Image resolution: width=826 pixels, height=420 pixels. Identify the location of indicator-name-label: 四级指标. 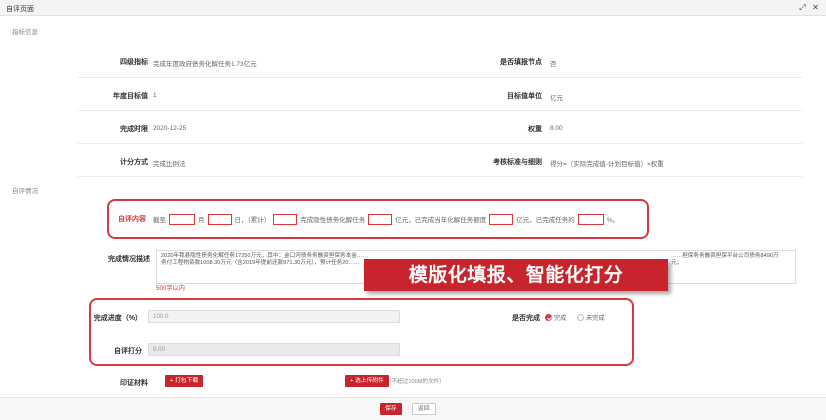
(134, 62).